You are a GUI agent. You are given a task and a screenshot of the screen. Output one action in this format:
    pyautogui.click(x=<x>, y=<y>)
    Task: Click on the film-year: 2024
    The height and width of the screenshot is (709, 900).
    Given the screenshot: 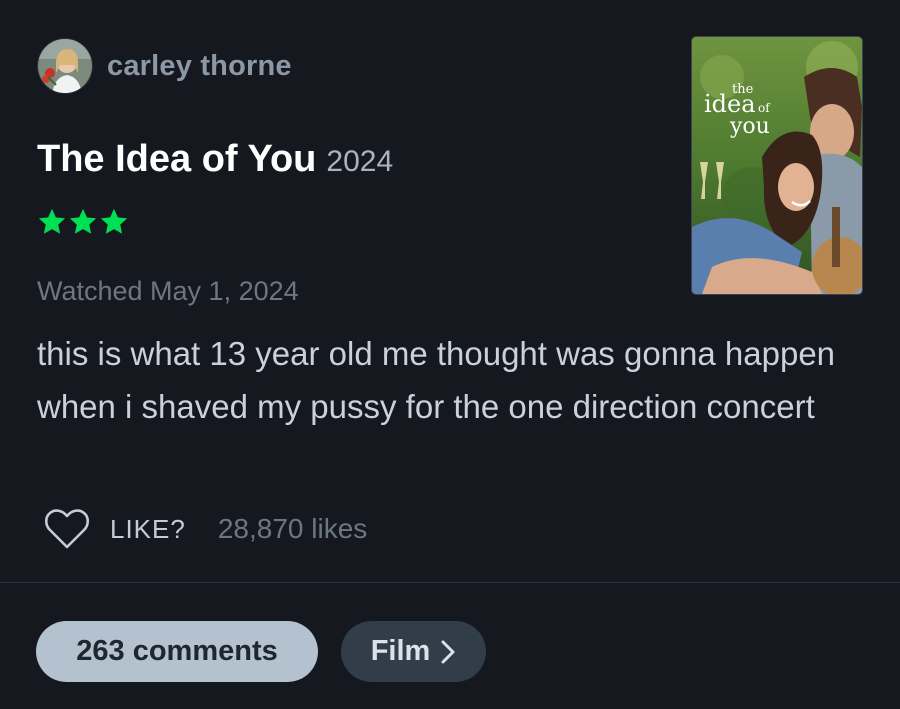 What is the action you would take?
    pyautogui.click(x=359, y=162)
    